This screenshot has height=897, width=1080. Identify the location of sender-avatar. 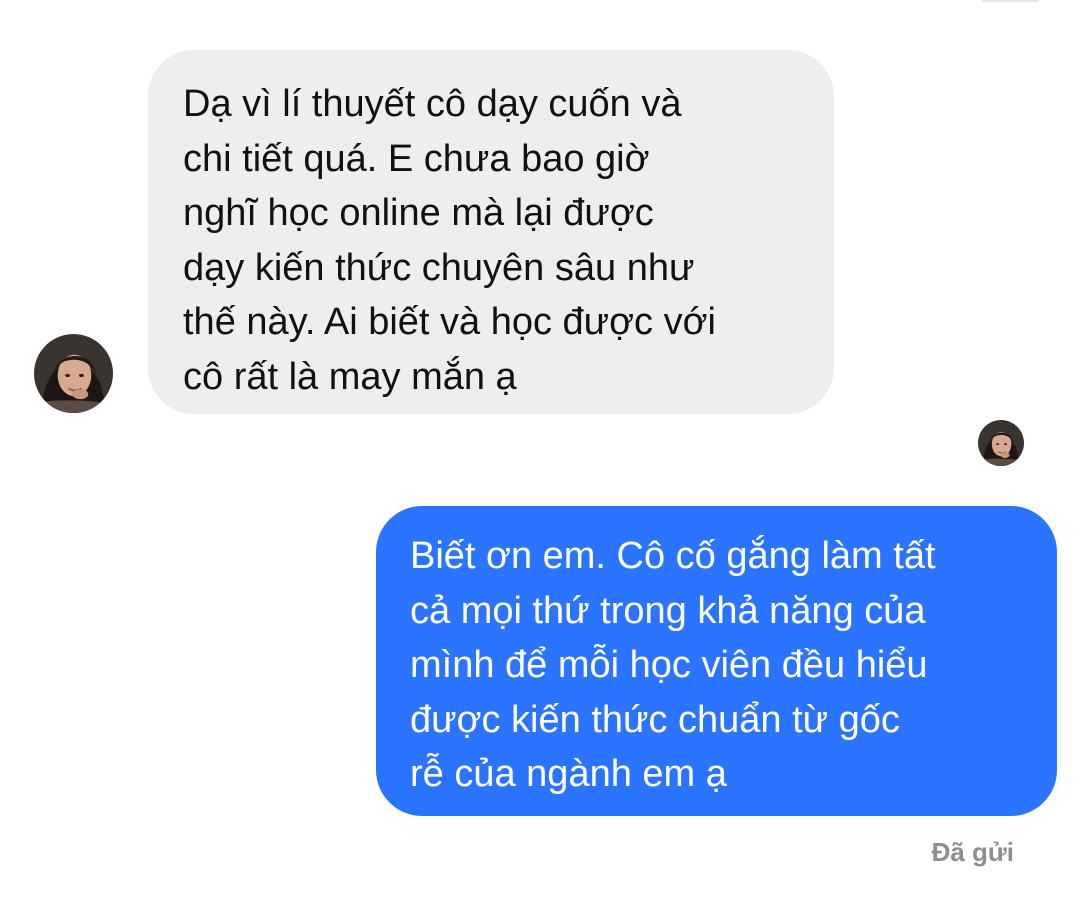
(73, 373).